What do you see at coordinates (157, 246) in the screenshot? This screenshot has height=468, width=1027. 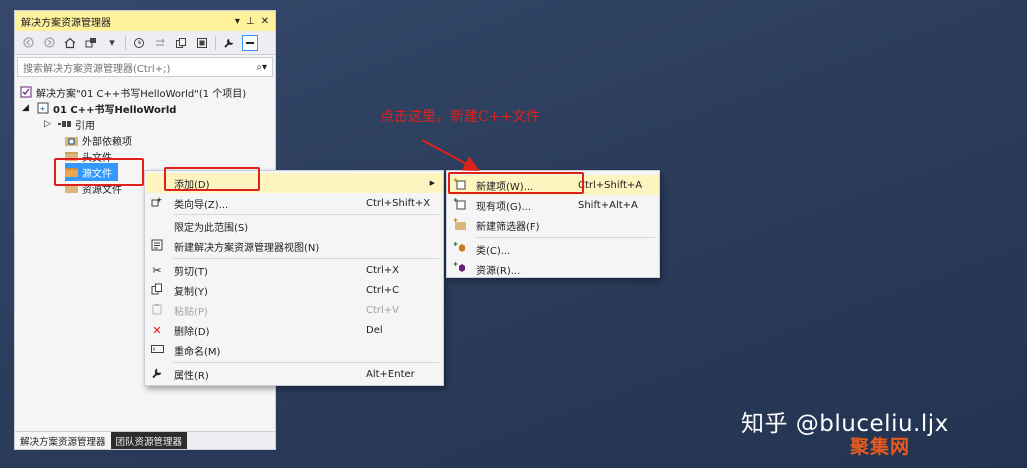 I see `new-view-icon` at bounding box center [157, 246].